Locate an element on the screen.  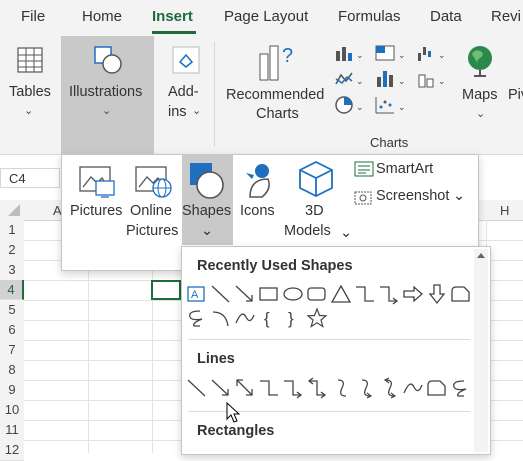
tables-button: Tables is located at coordinates (30, 92).